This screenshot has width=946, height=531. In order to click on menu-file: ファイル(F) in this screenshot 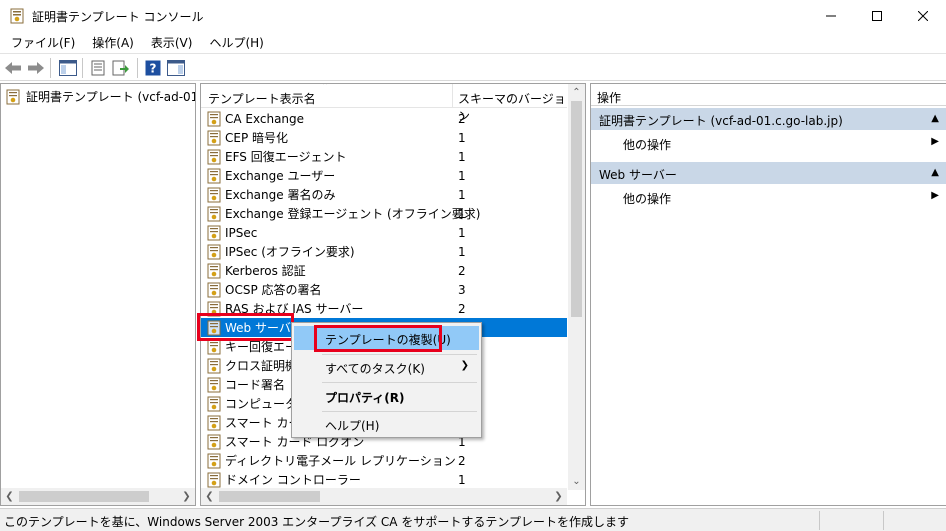, I will do `click(40, 42)`.